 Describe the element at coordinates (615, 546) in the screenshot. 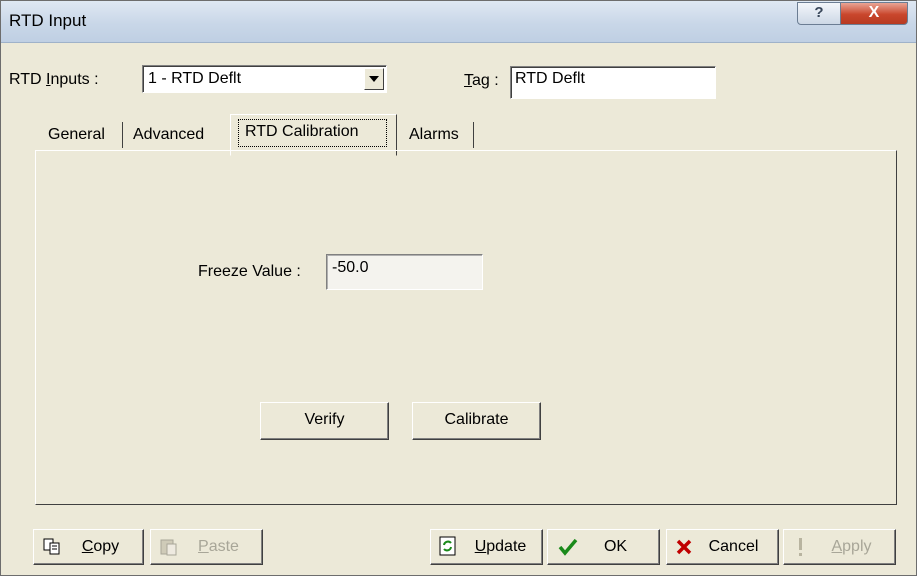

I see `ok-label: OK` at that location.